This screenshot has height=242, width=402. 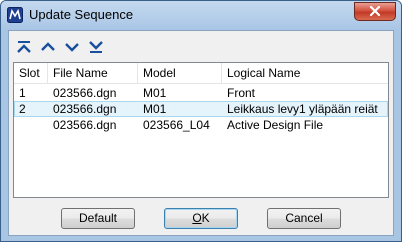 I want to click on close-button, so click(x=375, y=11).